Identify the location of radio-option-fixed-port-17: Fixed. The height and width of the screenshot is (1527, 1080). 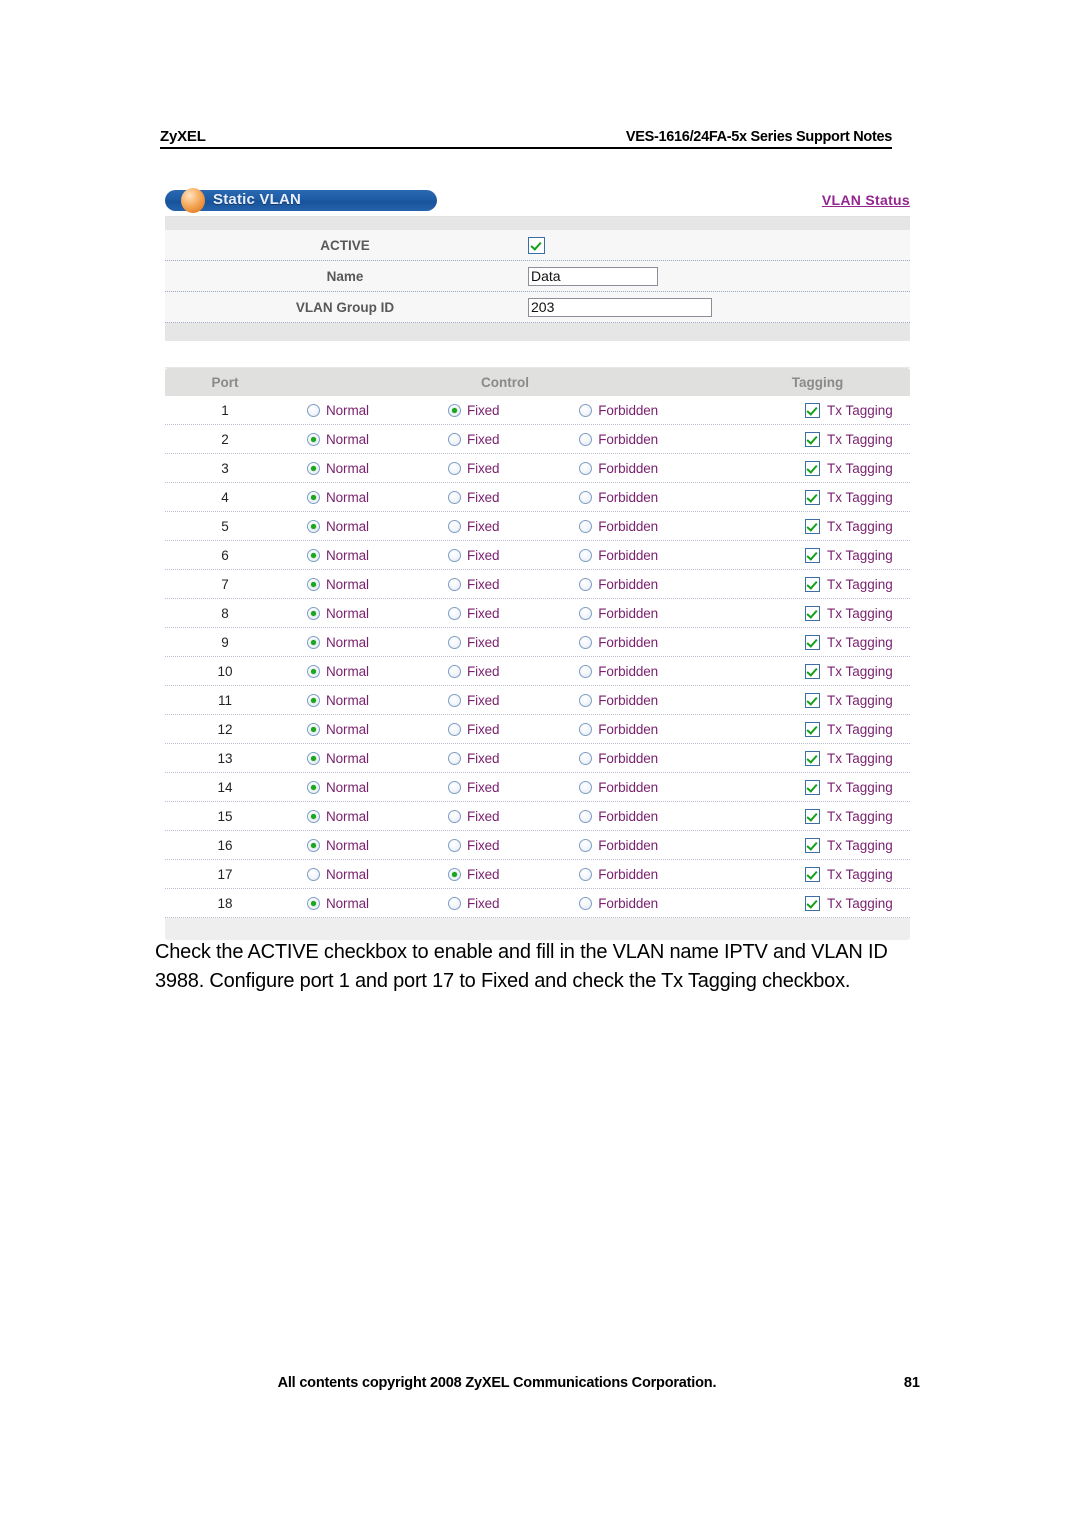
(513, 874).